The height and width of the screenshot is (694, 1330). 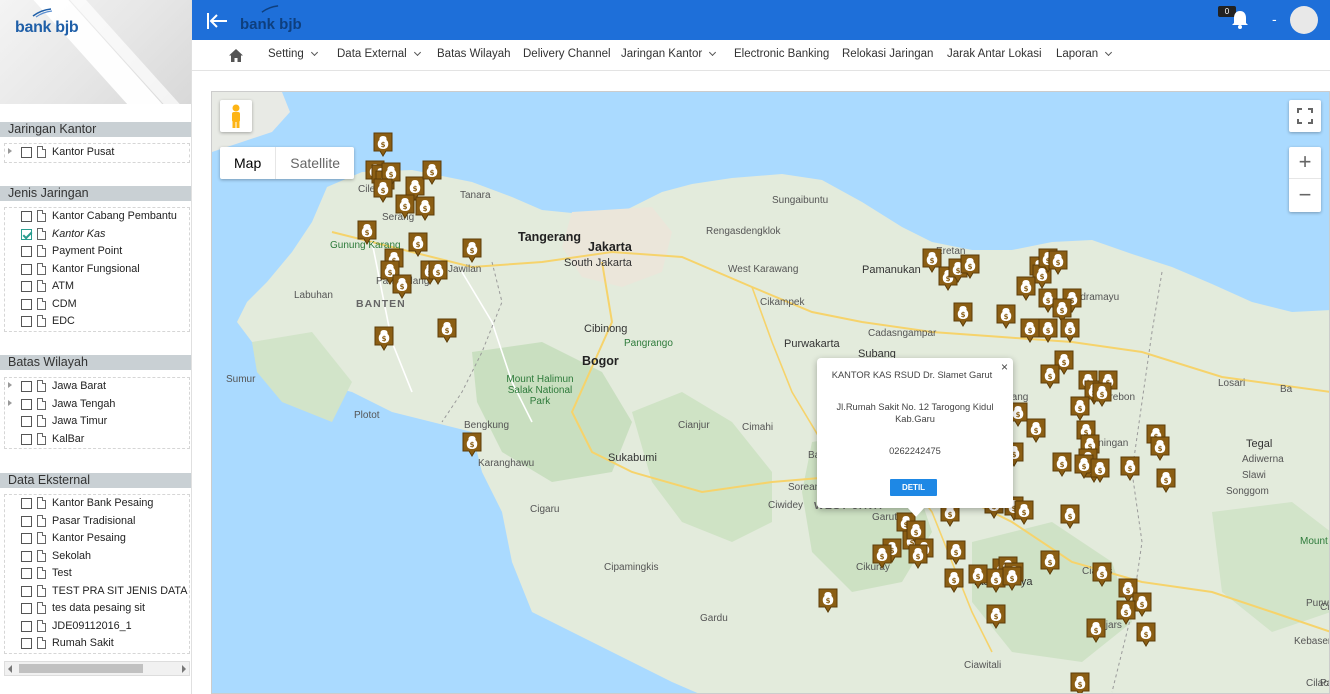 What do you see at coordinates (1084, 54) in the screenshot?
I see `nav-item: Laporan` at bounding box center [1084, 54].